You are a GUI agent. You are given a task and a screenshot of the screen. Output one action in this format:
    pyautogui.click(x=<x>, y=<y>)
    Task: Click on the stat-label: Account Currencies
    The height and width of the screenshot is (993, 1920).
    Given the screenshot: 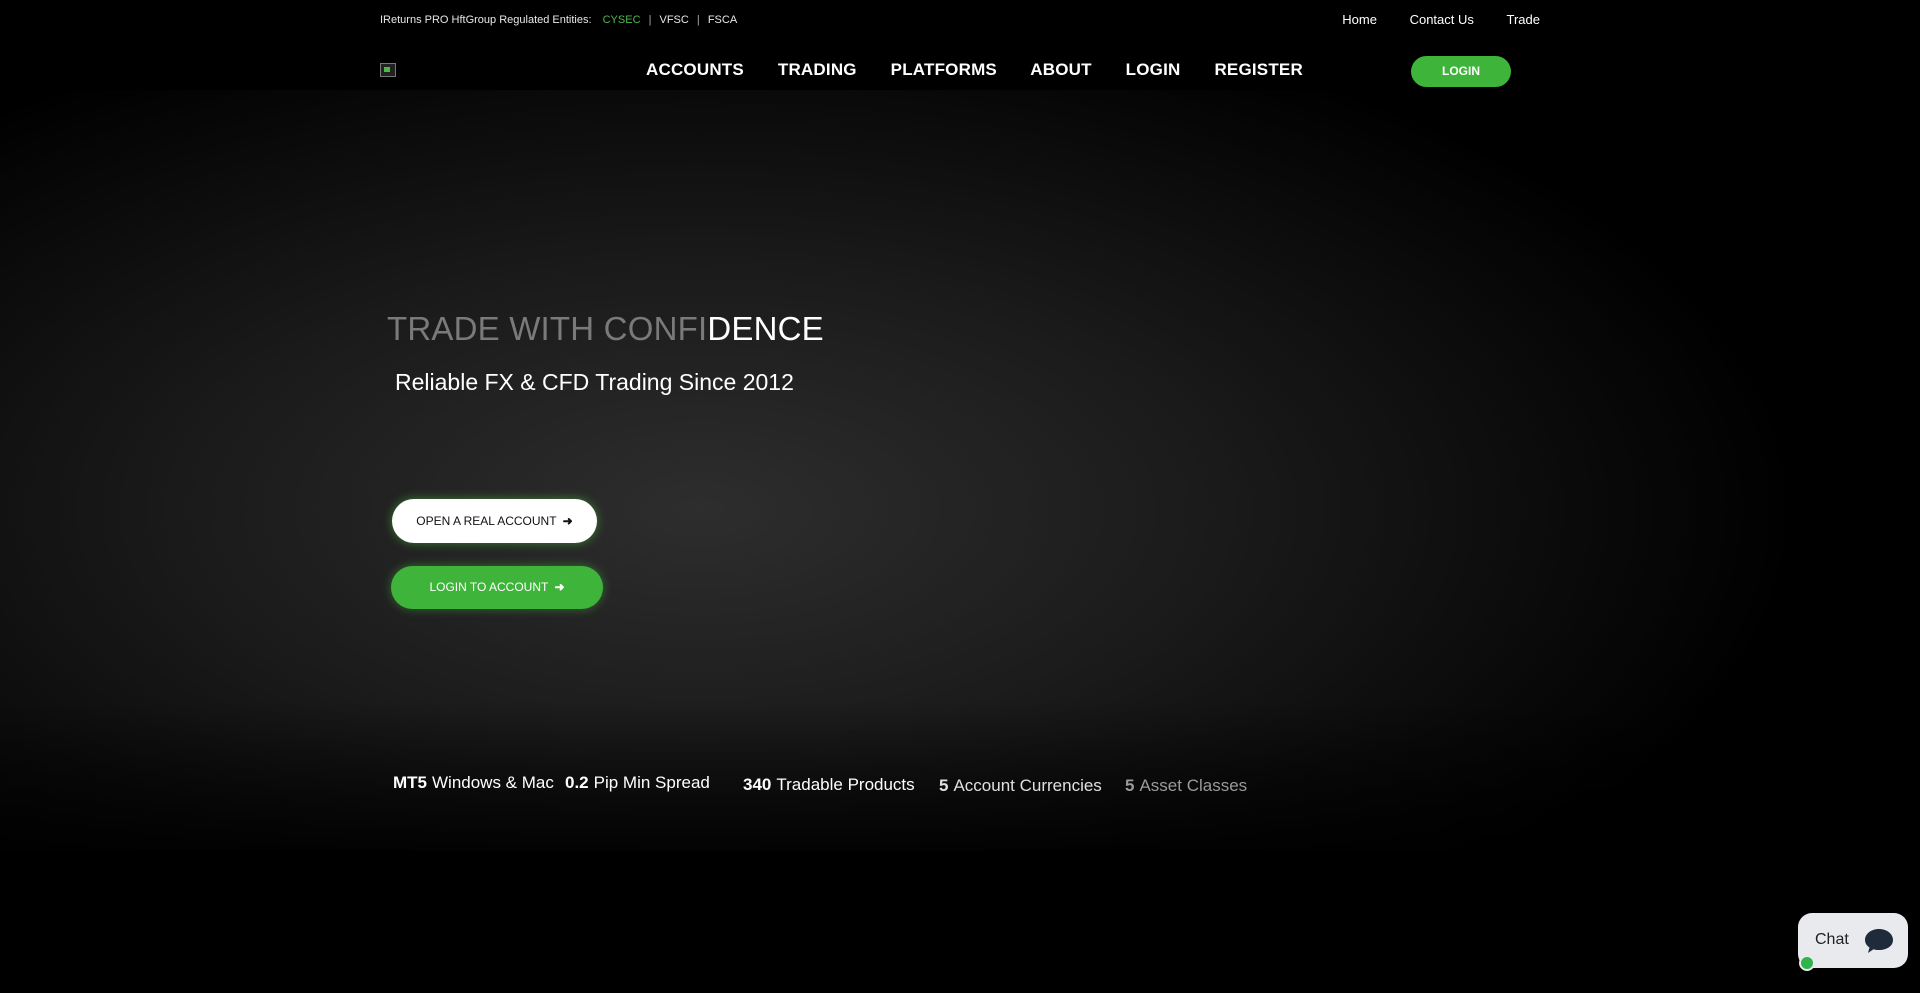 What is the action you would take?
    pyautogui.click(x=1027, y=785)
    